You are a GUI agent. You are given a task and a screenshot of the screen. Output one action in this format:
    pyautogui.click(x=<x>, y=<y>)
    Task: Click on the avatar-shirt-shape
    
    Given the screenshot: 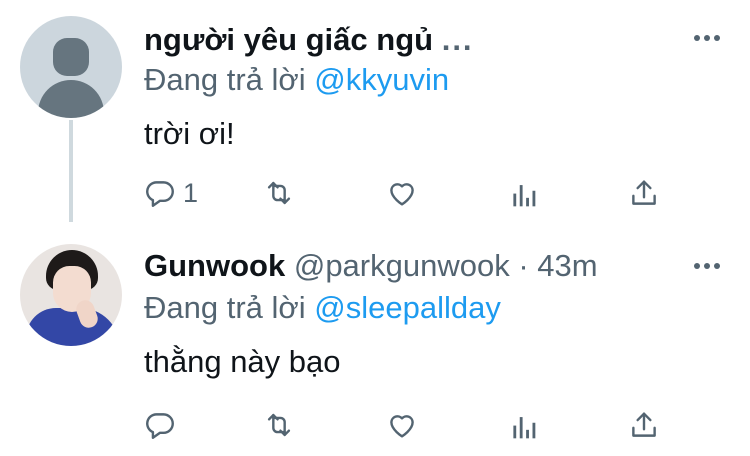 What is the action you would take?
    pyautogui.click(x=73, y=327)
    